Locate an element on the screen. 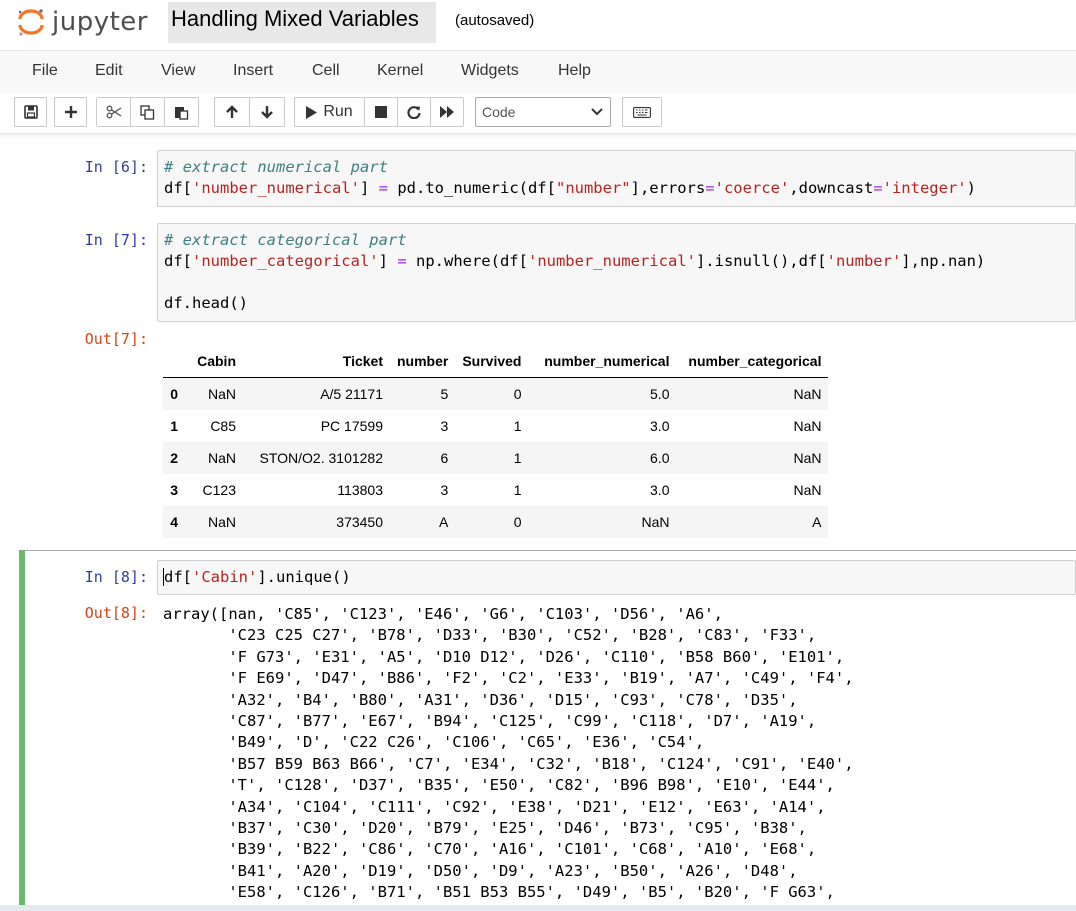 The image size is (1076, 911). code-string: "number" is located at coordinates (593, 188).